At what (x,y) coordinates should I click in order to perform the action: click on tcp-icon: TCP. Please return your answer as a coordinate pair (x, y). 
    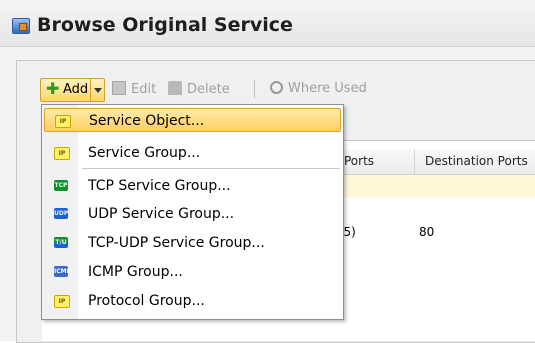
    Looking at the image, I should click on (61, 185).